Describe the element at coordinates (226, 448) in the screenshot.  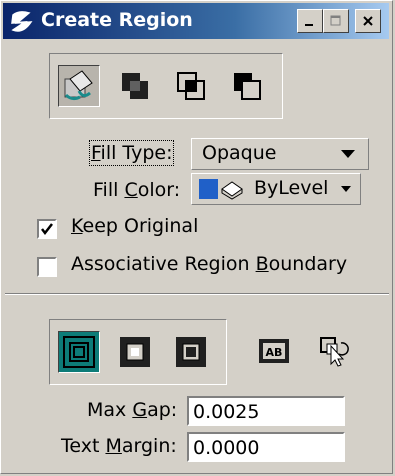
I see `text-margin-value: 0.0000` at that location.